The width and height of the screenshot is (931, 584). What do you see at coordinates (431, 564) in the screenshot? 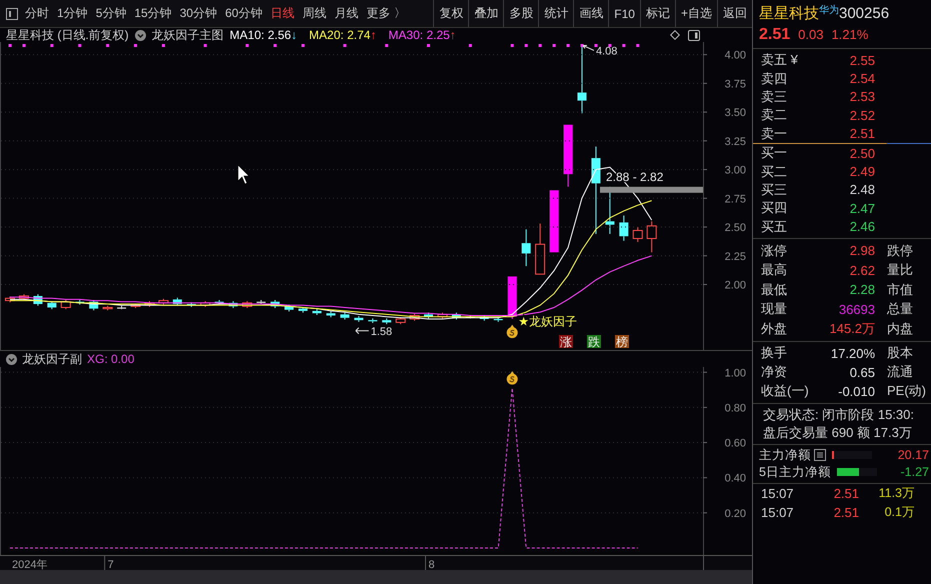
I see `axis-label: 8` at bounding box center [431, 564].